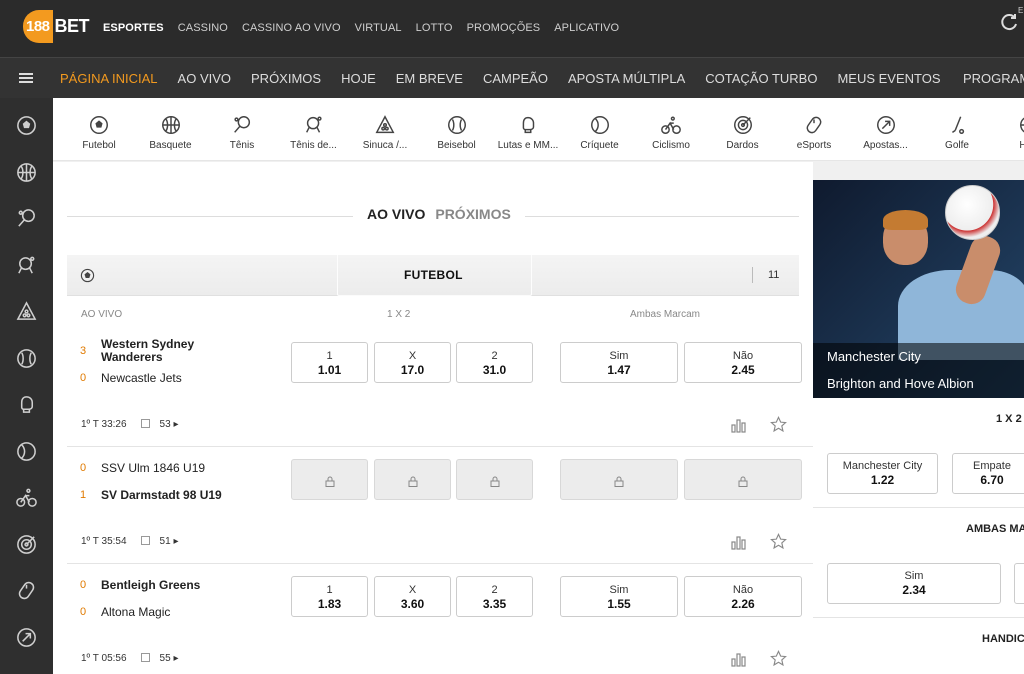 The width and height of the screenshot is (1024, 674). What do you see at coordinates (494, 596) in the screenshot?
I see `odd-button: 2 3.35` at bounding box center [494, 596].